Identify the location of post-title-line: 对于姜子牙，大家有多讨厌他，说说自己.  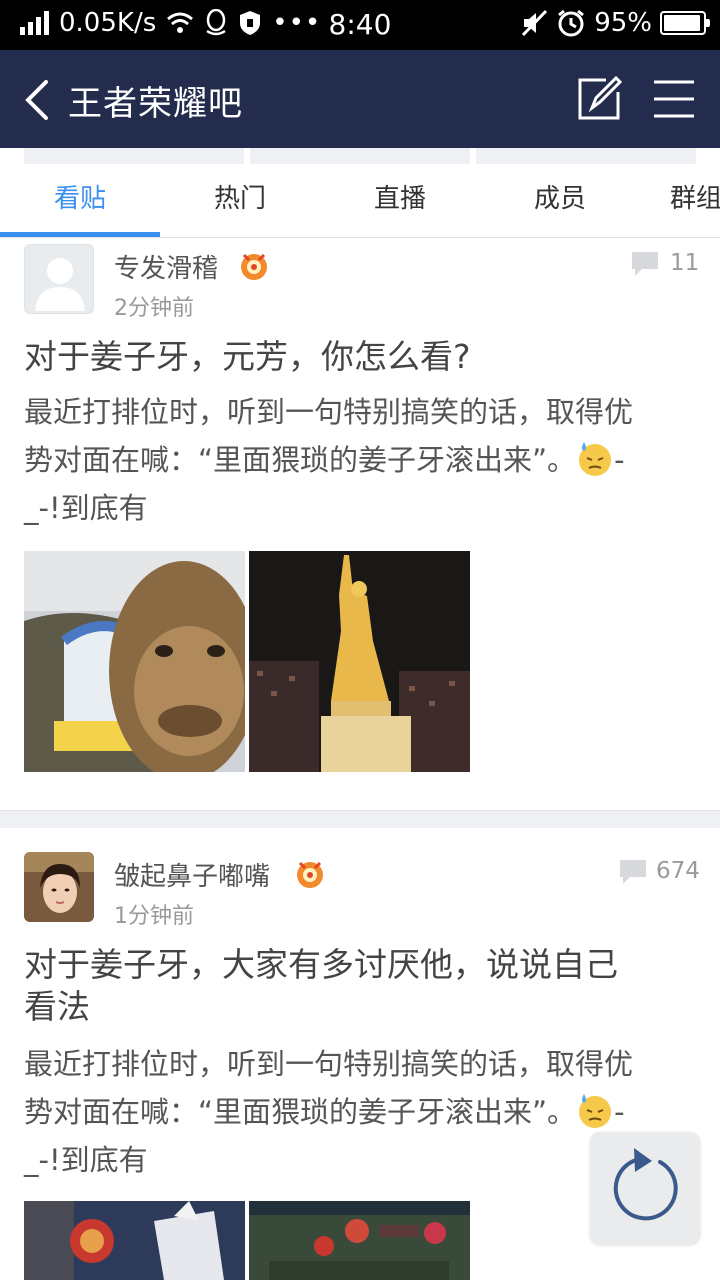
(321, 964).